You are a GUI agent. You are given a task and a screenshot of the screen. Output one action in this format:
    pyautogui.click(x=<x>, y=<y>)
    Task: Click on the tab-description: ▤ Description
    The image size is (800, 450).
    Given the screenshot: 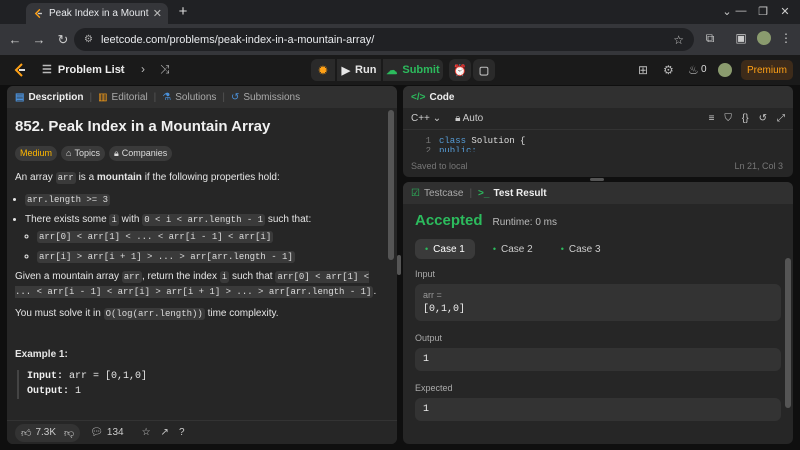 What is the action you would take?
    pyautogui.click(x=49, y=97)
    